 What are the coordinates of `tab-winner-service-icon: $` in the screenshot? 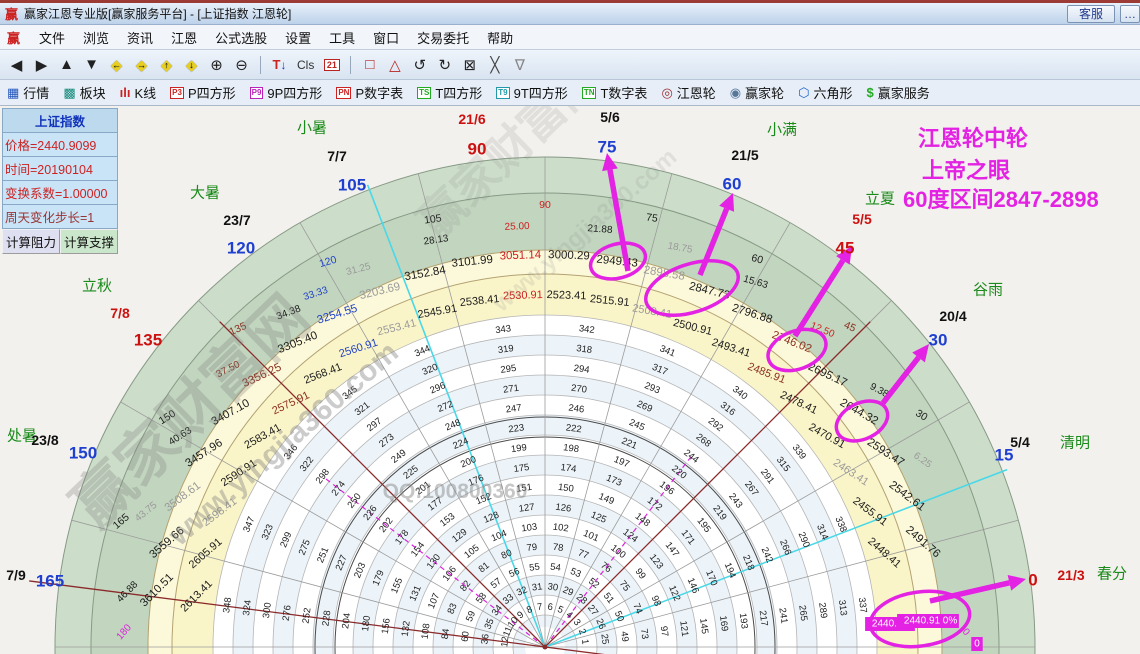 It's located at (870, 92).